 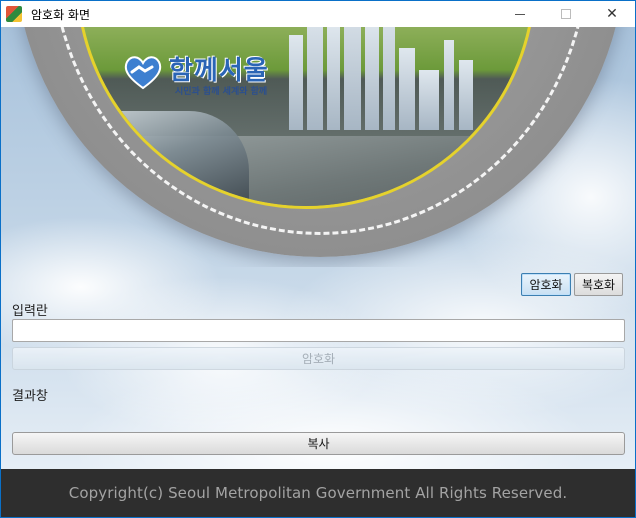 What do you see at coordinates (30, 396) in the screenshot?
I see `result-label: 결과창` at bounding box center [30, 396].